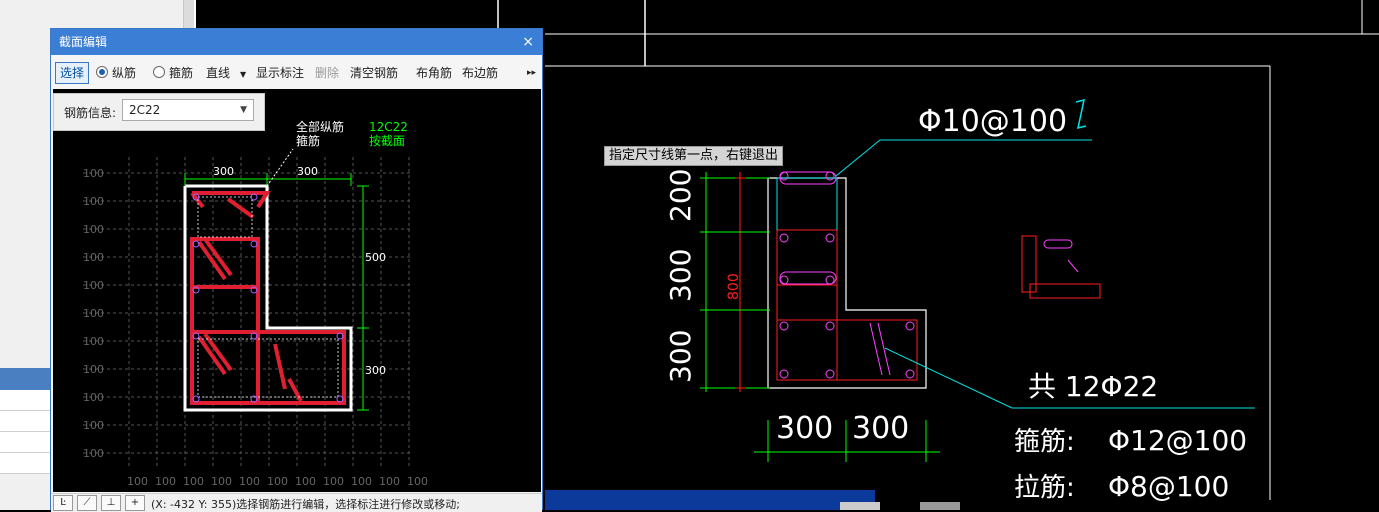 Image resolution: width=1379 pixels, height=512 pixels. What do you see at coordinates (83, 42) in the screenshot?
I see `dialog-title: 截面编辑` at bounding box center [83, 42].